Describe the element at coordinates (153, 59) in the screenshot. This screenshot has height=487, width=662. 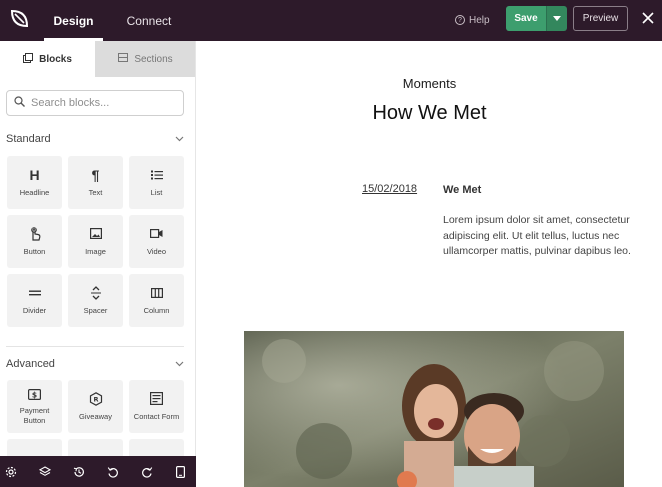
I see `tab-sections-label: Sections` at that location.